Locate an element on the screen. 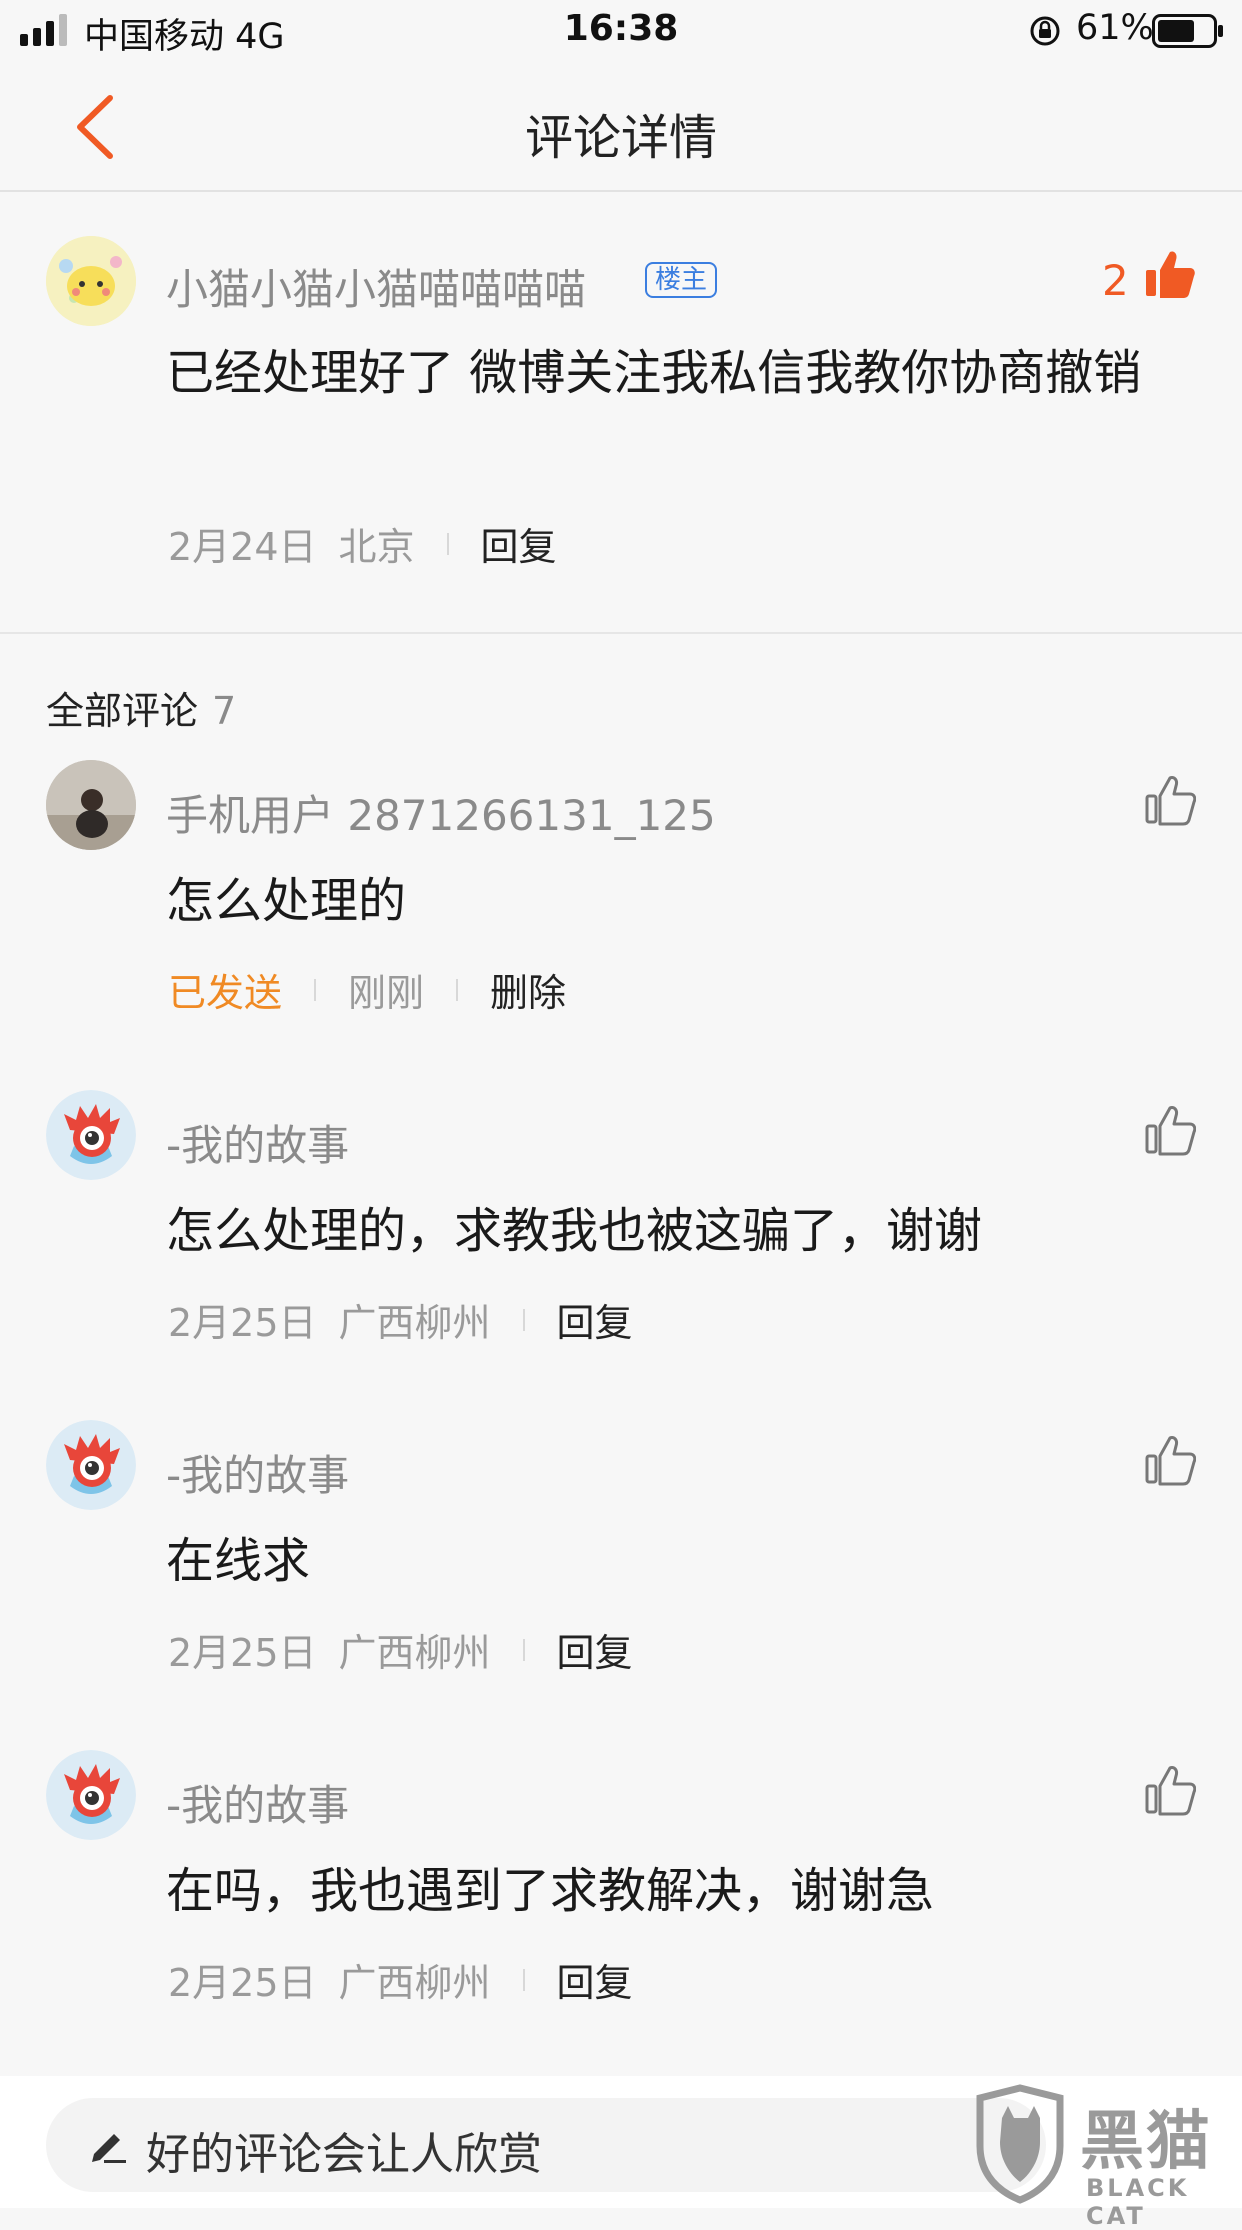  comment-text: 在吗，我也遇到了求教解决，谢谢急 is located at coordinates (550, 1891).